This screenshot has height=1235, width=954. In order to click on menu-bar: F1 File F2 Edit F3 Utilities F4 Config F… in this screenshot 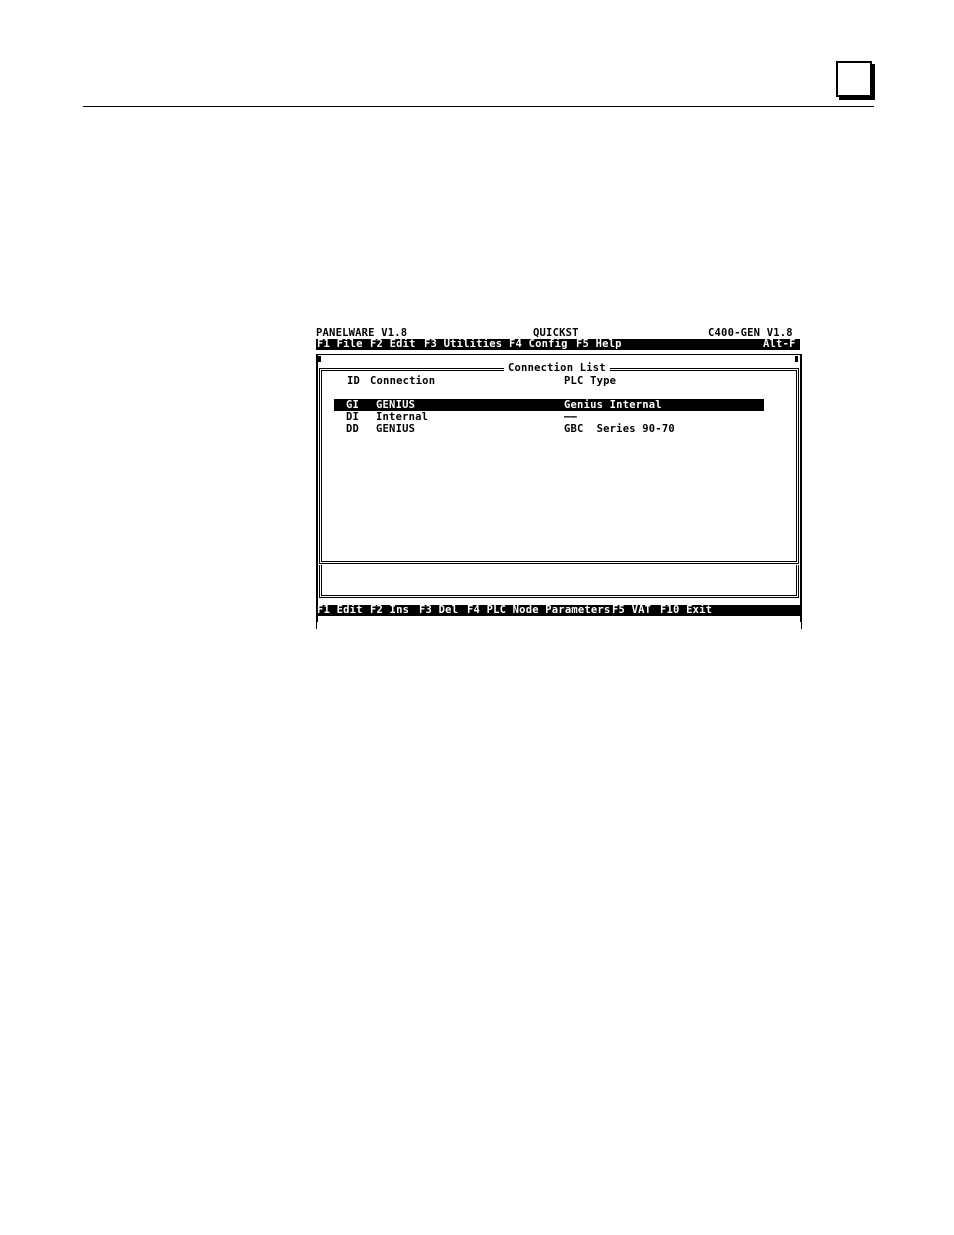, I will do `click(558, 344)`.